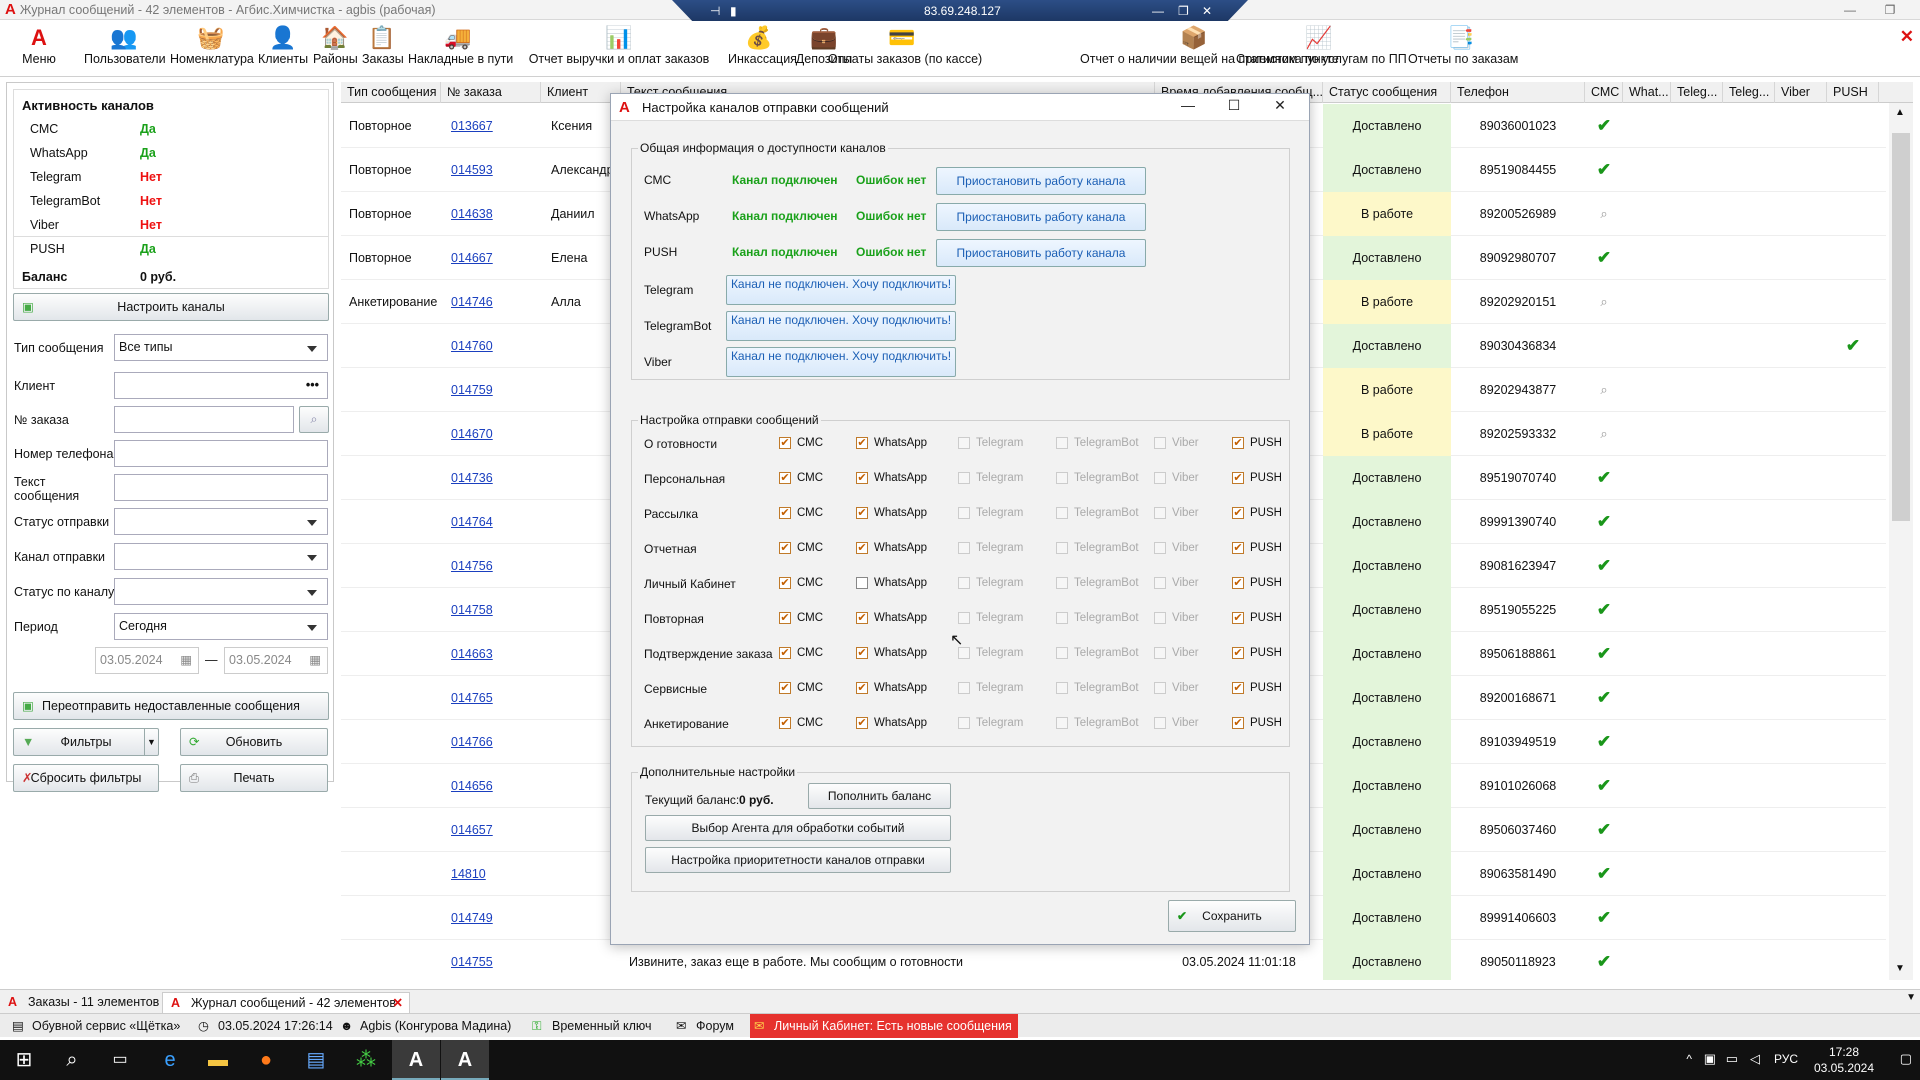  I want to click on tray-app-icon: ▣, so click(1710, 1059).